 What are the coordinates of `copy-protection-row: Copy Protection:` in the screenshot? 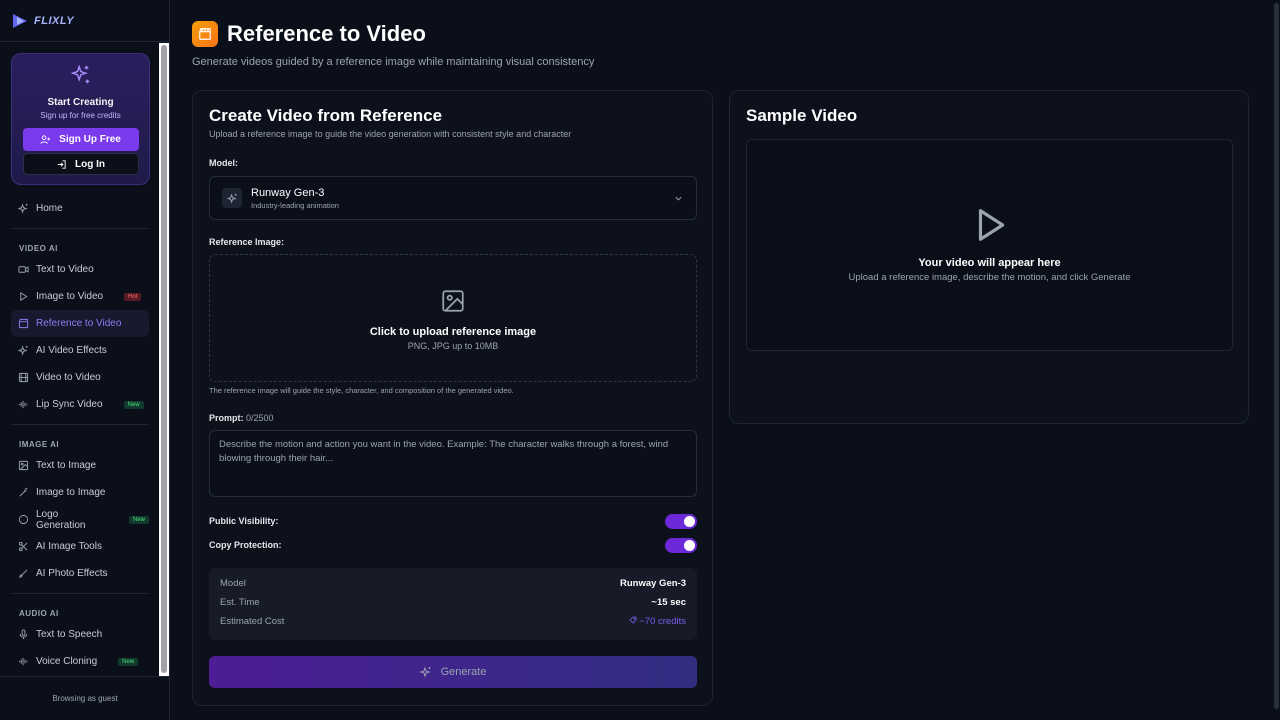 It's located at (453, 545).